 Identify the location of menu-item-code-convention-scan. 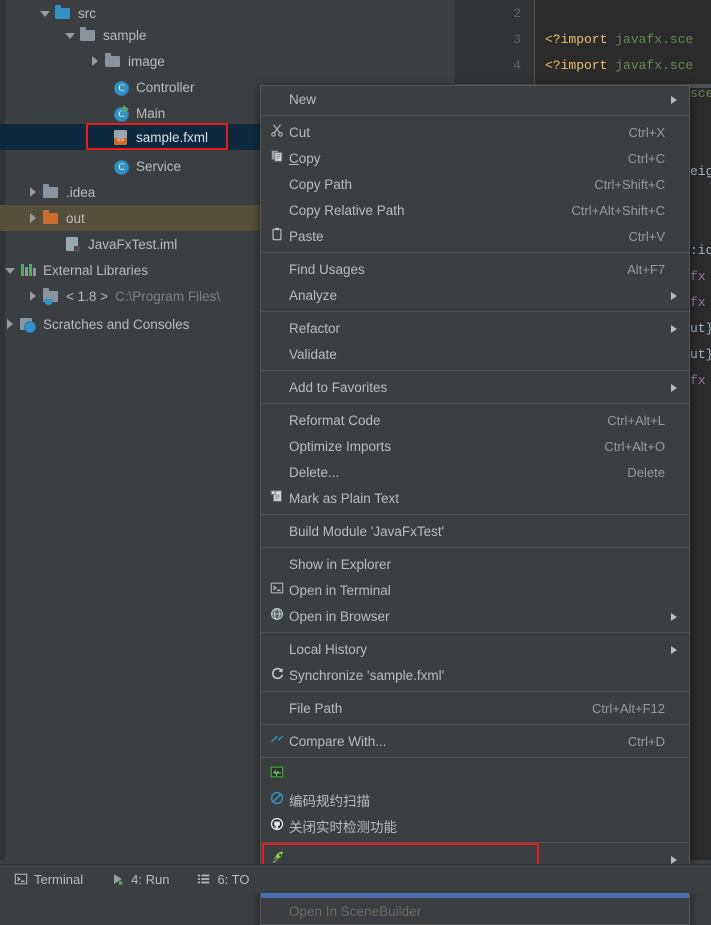
(475, 774).